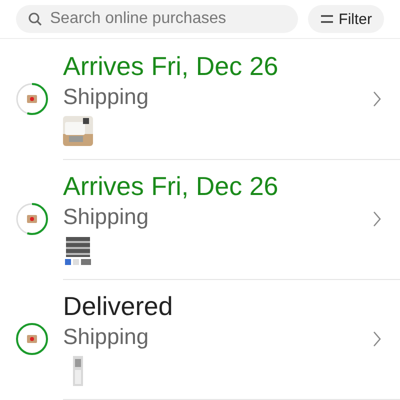 The height and width of the screenshot is (400, 400). I want to click on search-icon, so click(35, 19).